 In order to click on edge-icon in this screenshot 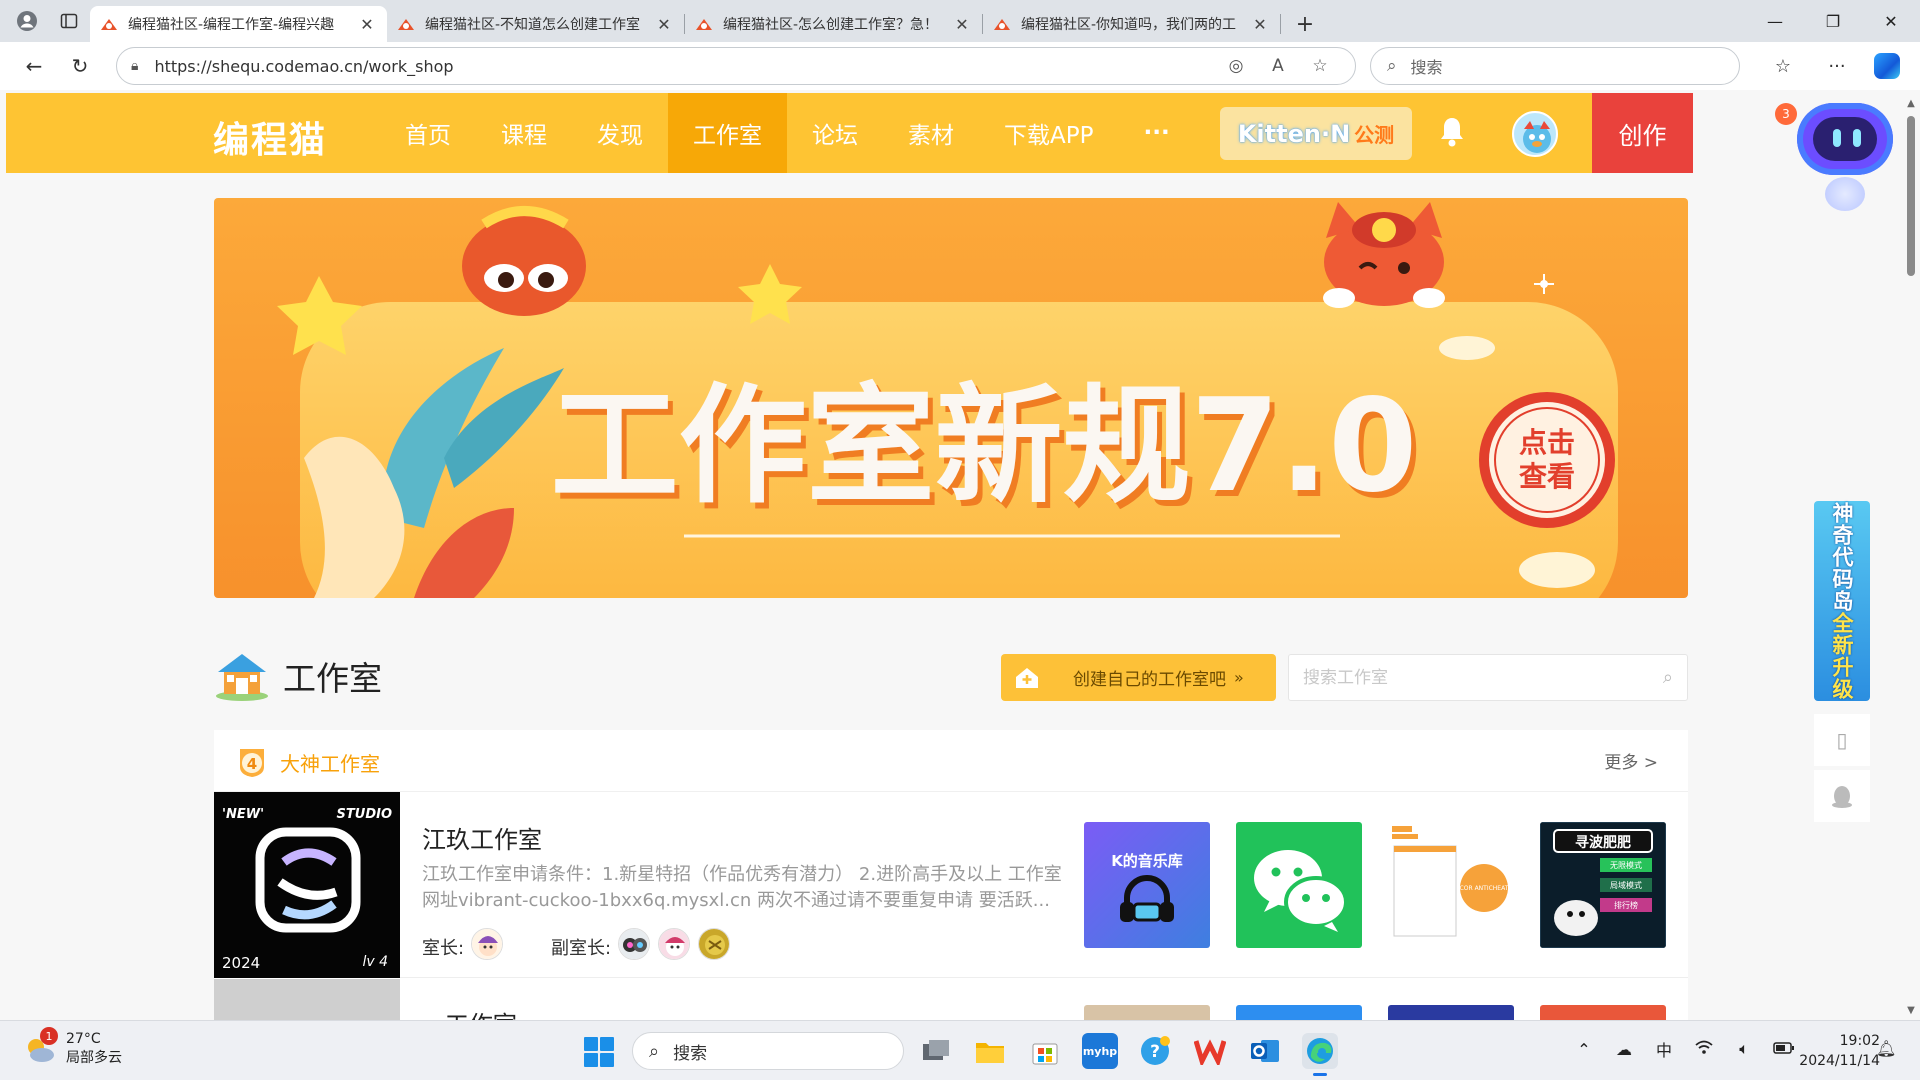, I will do `click(1320, 1054)`.